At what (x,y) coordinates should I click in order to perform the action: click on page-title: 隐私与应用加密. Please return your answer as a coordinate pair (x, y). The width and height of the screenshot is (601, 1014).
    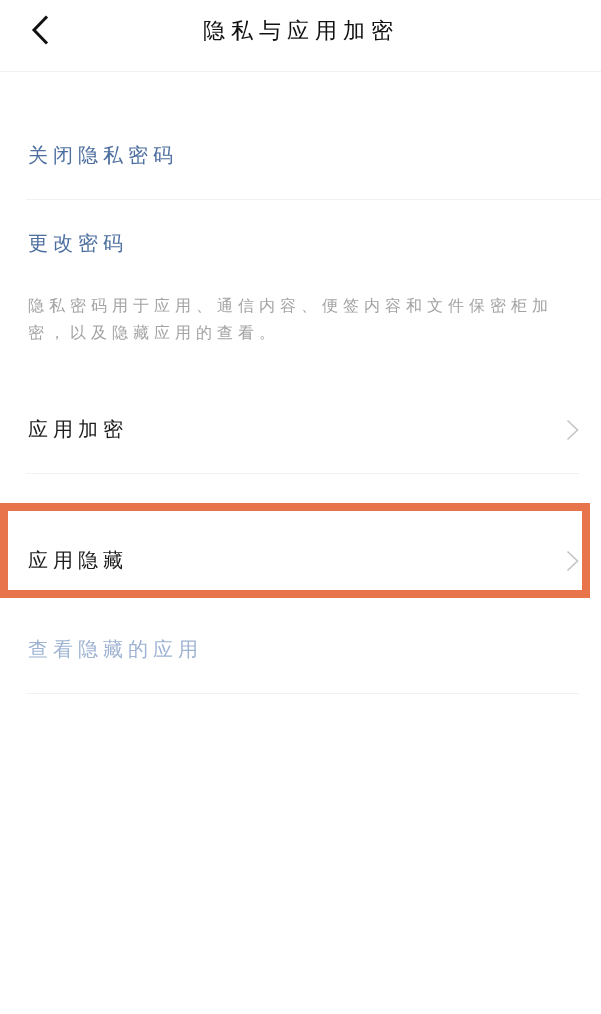
    Looking at the image, I should click on (300, 30).